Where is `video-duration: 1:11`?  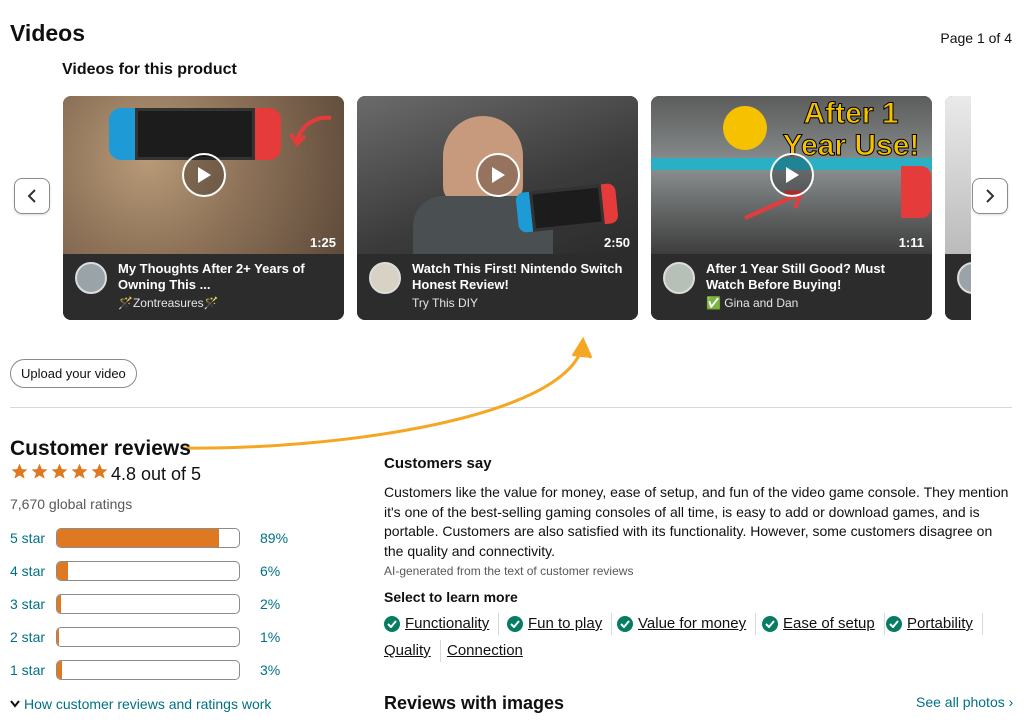 video-duration: 1:11 is located at coordinates (911, 242).